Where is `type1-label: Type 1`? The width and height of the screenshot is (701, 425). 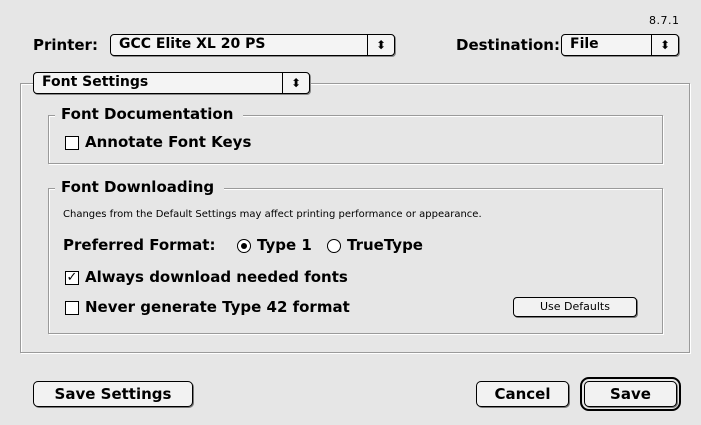
type1-label: Type 1 is located at coordinates (284, 245).